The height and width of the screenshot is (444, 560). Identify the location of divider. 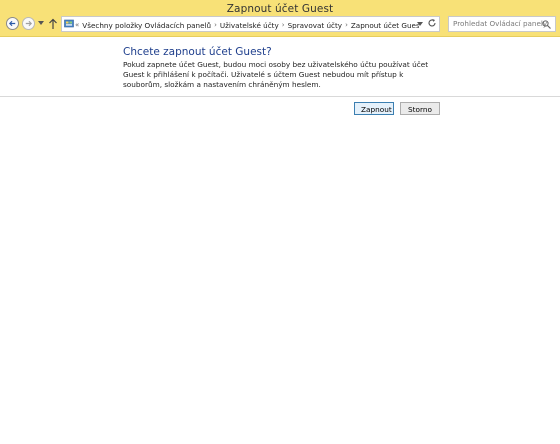
(280, 96).